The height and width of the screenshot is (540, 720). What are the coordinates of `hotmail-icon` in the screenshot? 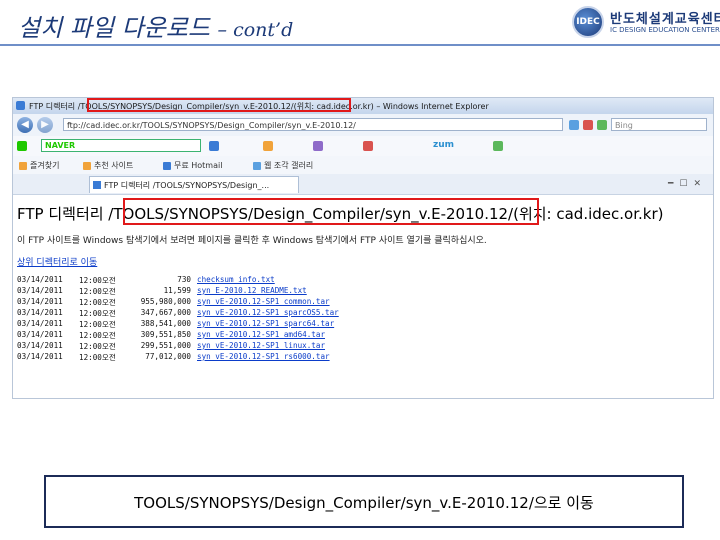 It's located at (167, 165).